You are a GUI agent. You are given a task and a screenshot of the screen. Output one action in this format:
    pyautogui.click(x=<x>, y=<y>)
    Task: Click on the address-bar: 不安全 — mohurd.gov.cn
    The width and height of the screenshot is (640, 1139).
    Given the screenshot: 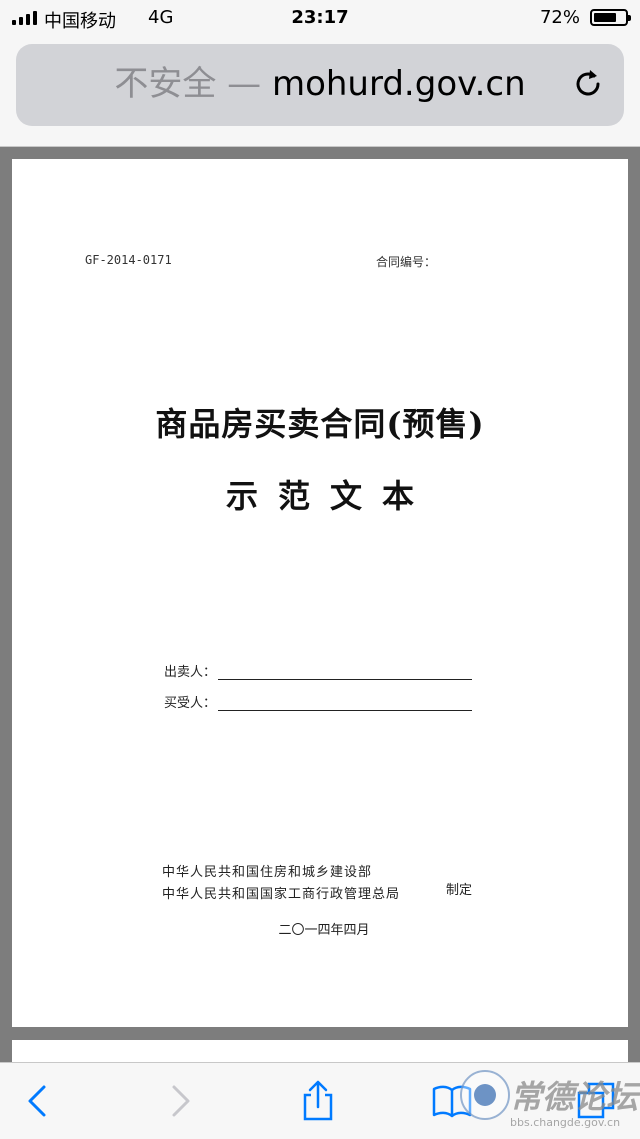 What is the action you would take?
    pyautogui.click(x=320, y=85)
    